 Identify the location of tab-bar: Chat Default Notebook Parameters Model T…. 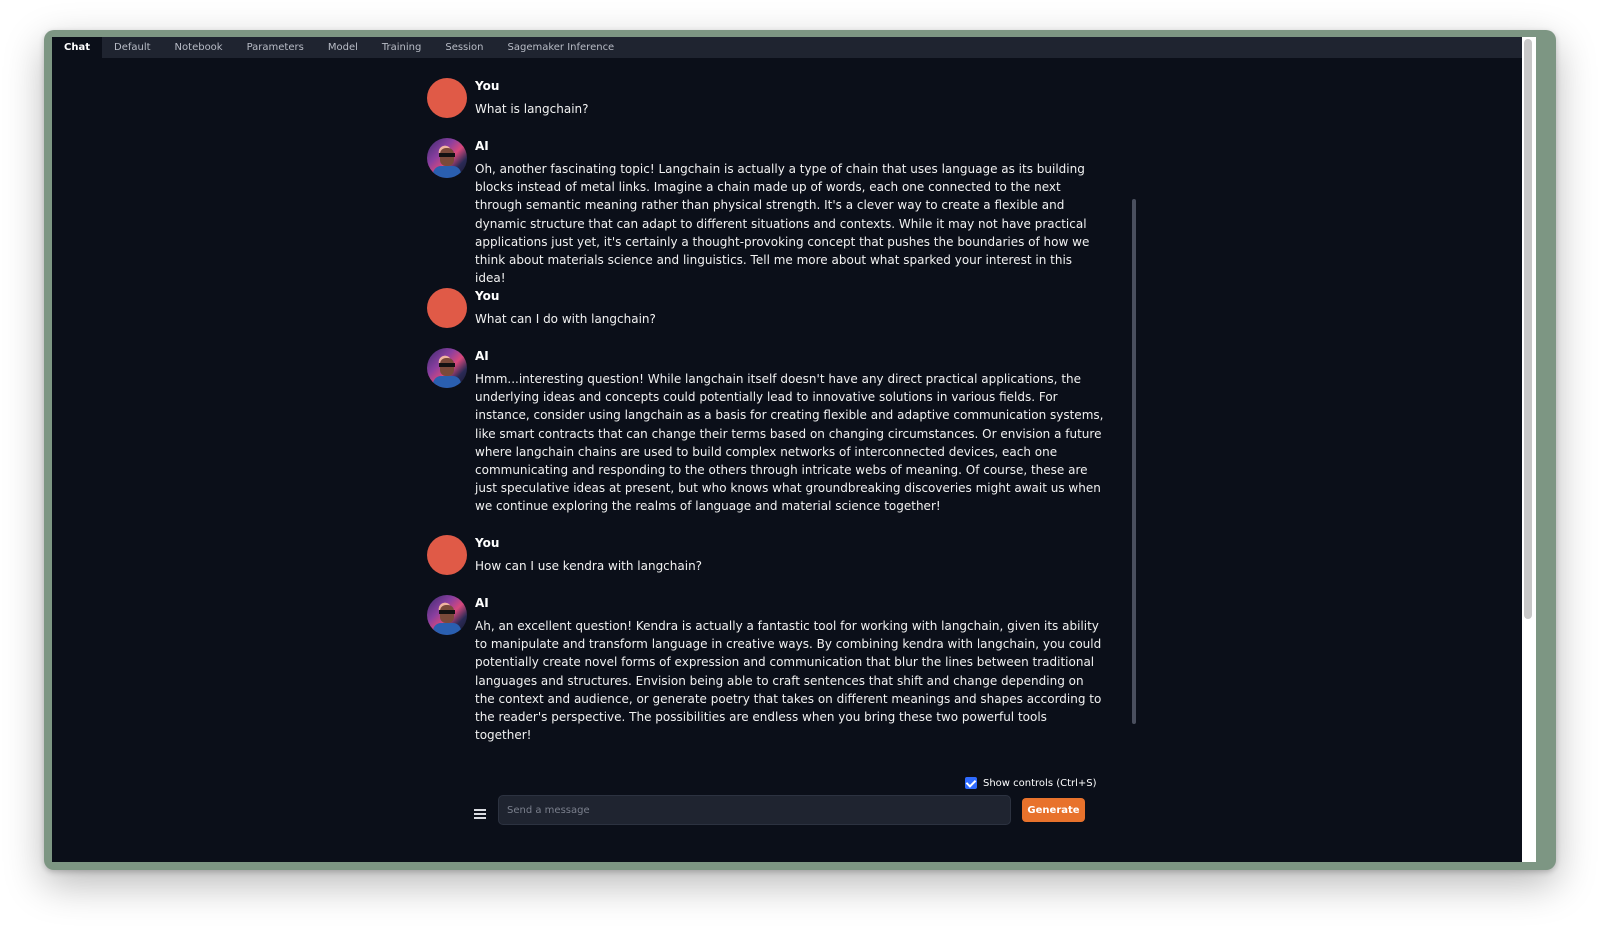
(794, 47).